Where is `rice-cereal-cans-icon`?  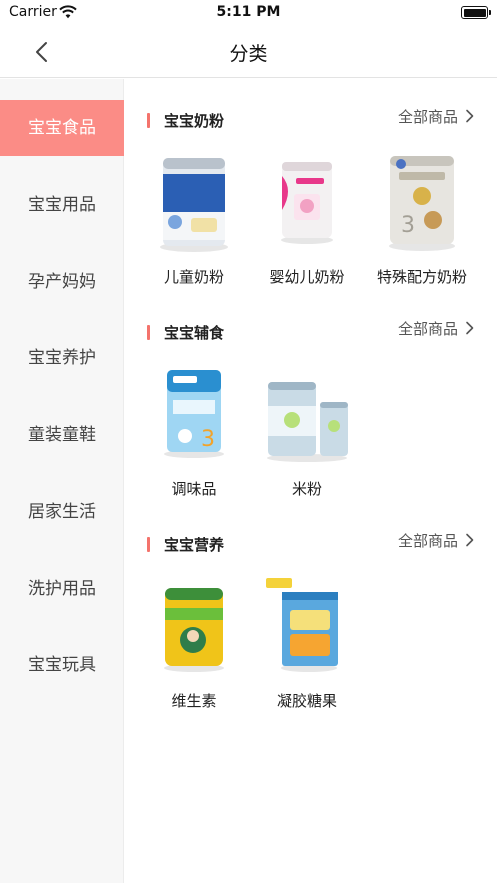 rice-cereal-cans-icon is located at coordinates (307, 422).